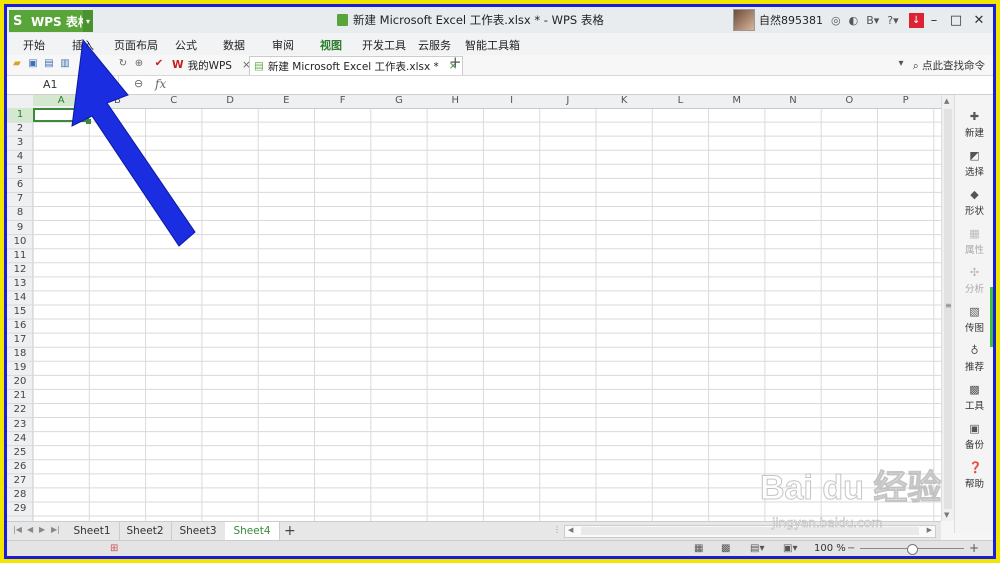 Image resolution: width=1000 pixels, height=563 pixels. Describe the element at coordinates (568, 100) in the screenshot. I see `column-header: J` at that location.